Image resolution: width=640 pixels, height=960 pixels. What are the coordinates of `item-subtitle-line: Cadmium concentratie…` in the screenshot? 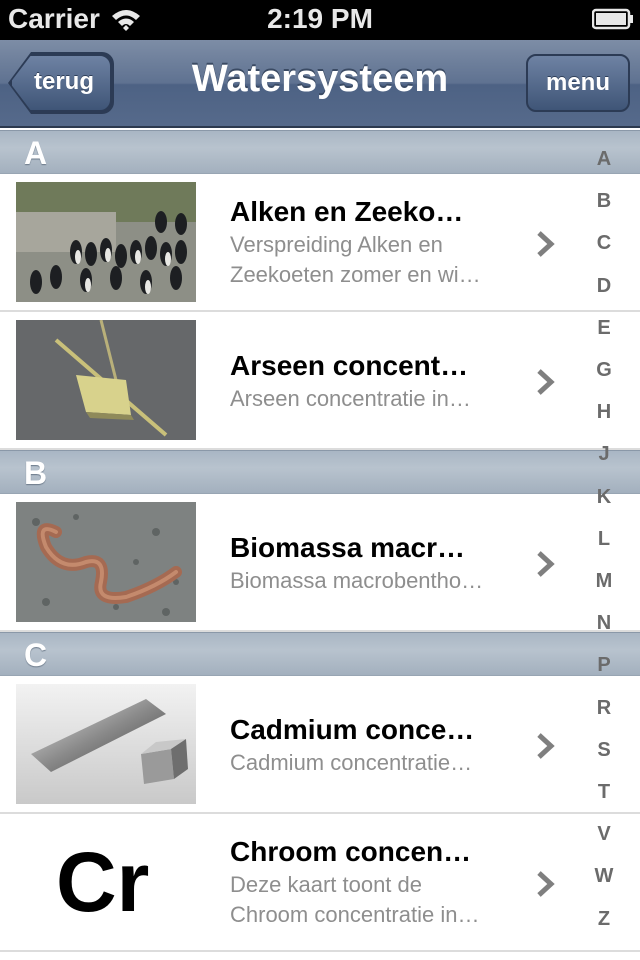 It's located at (351, 762).